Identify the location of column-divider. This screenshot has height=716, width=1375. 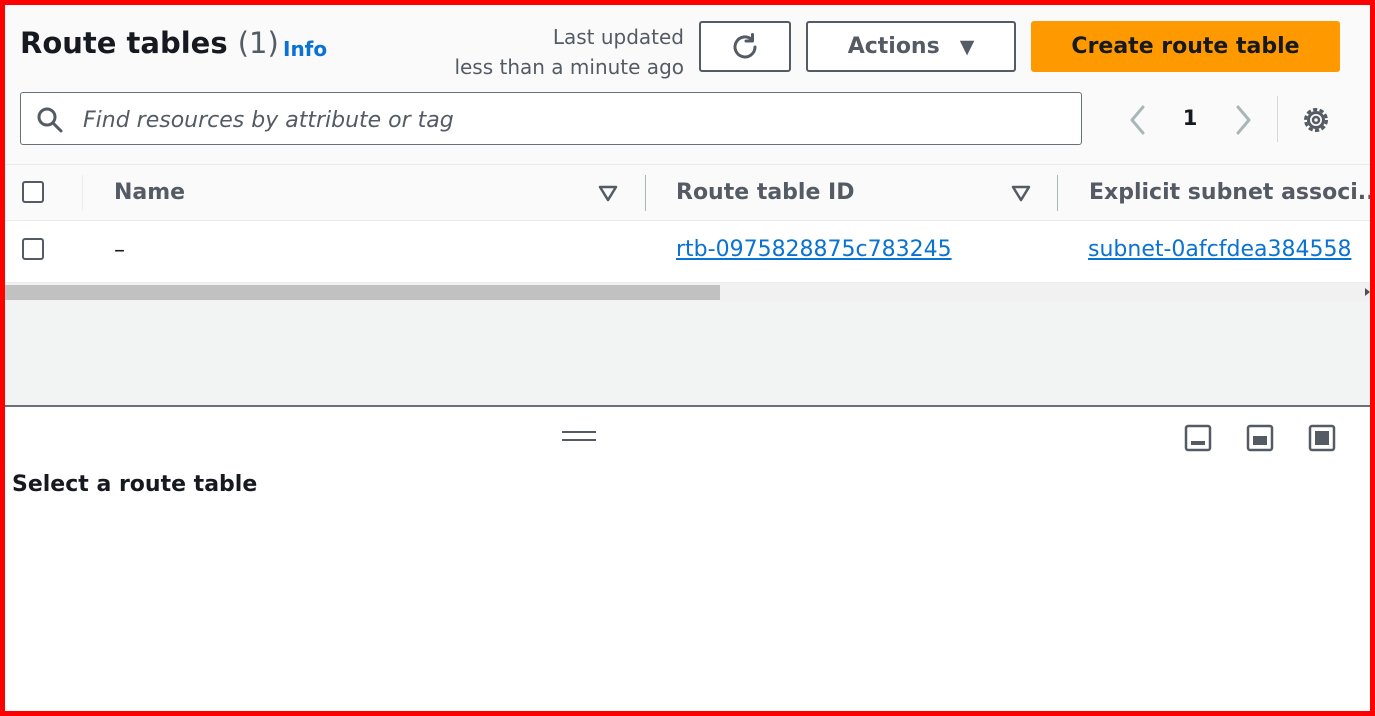
(82, 193).